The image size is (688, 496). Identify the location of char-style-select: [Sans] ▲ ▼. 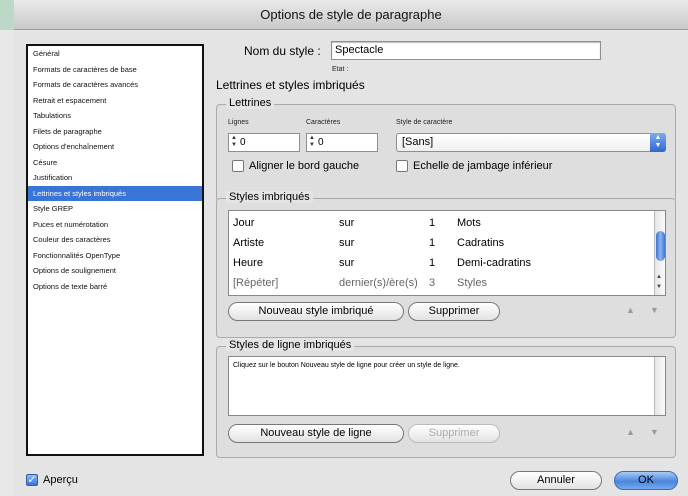
(531, 142).